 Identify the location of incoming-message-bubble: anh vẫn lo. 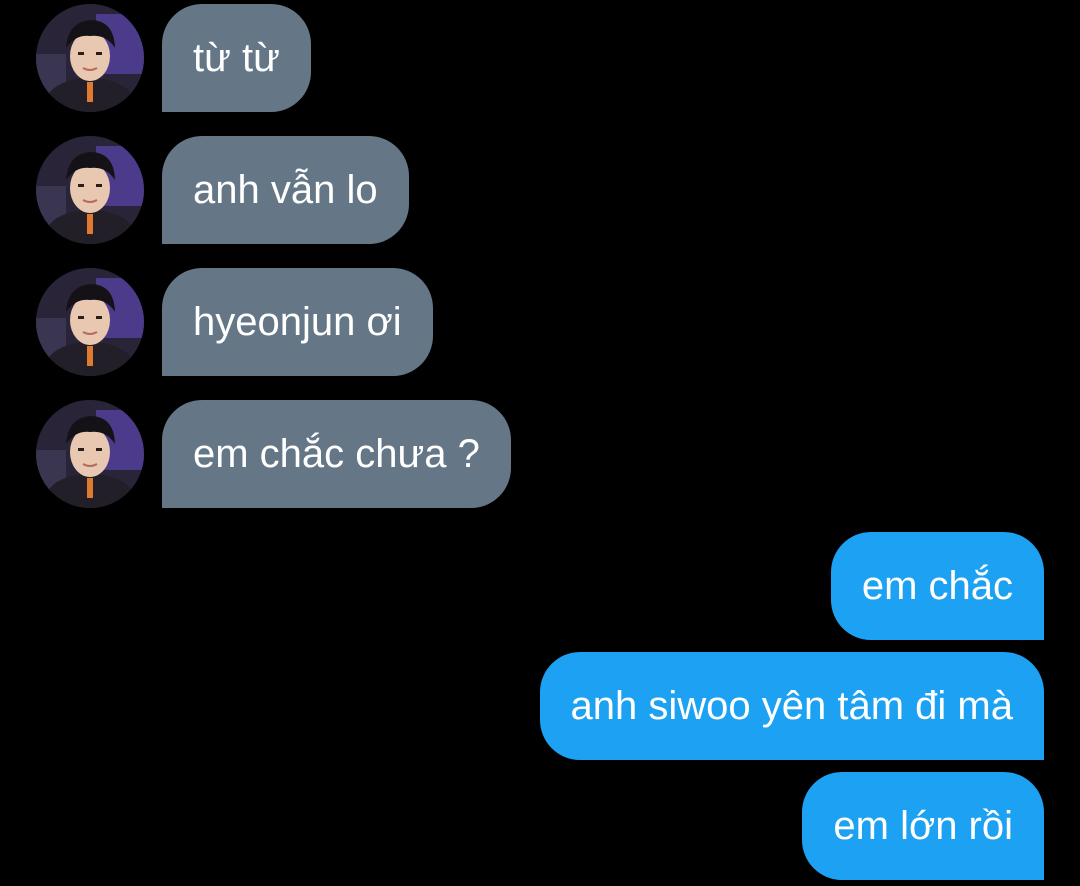
(285, 190).